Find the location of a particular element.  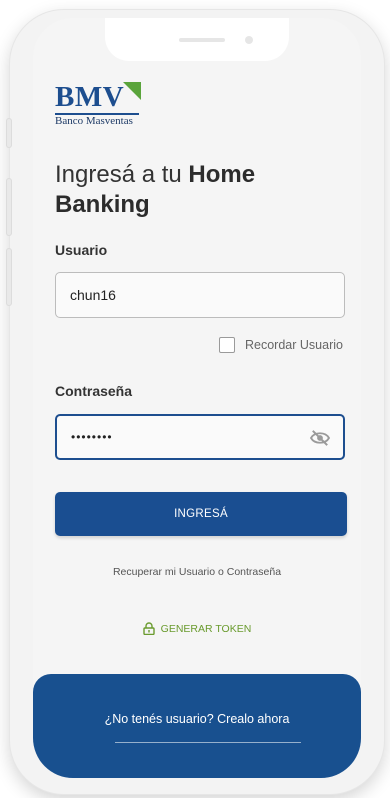

logo-mark-icon is located at coordinates (132, 91).